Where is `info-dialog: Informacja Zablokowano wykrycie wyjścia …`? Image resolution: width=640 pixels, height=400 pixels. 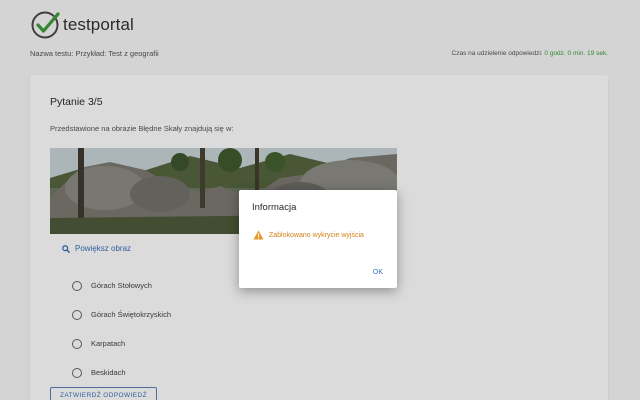 info-dialog: Informacja Zablokowano wykrycie wyjścia … is located at coordinates (318, 239).